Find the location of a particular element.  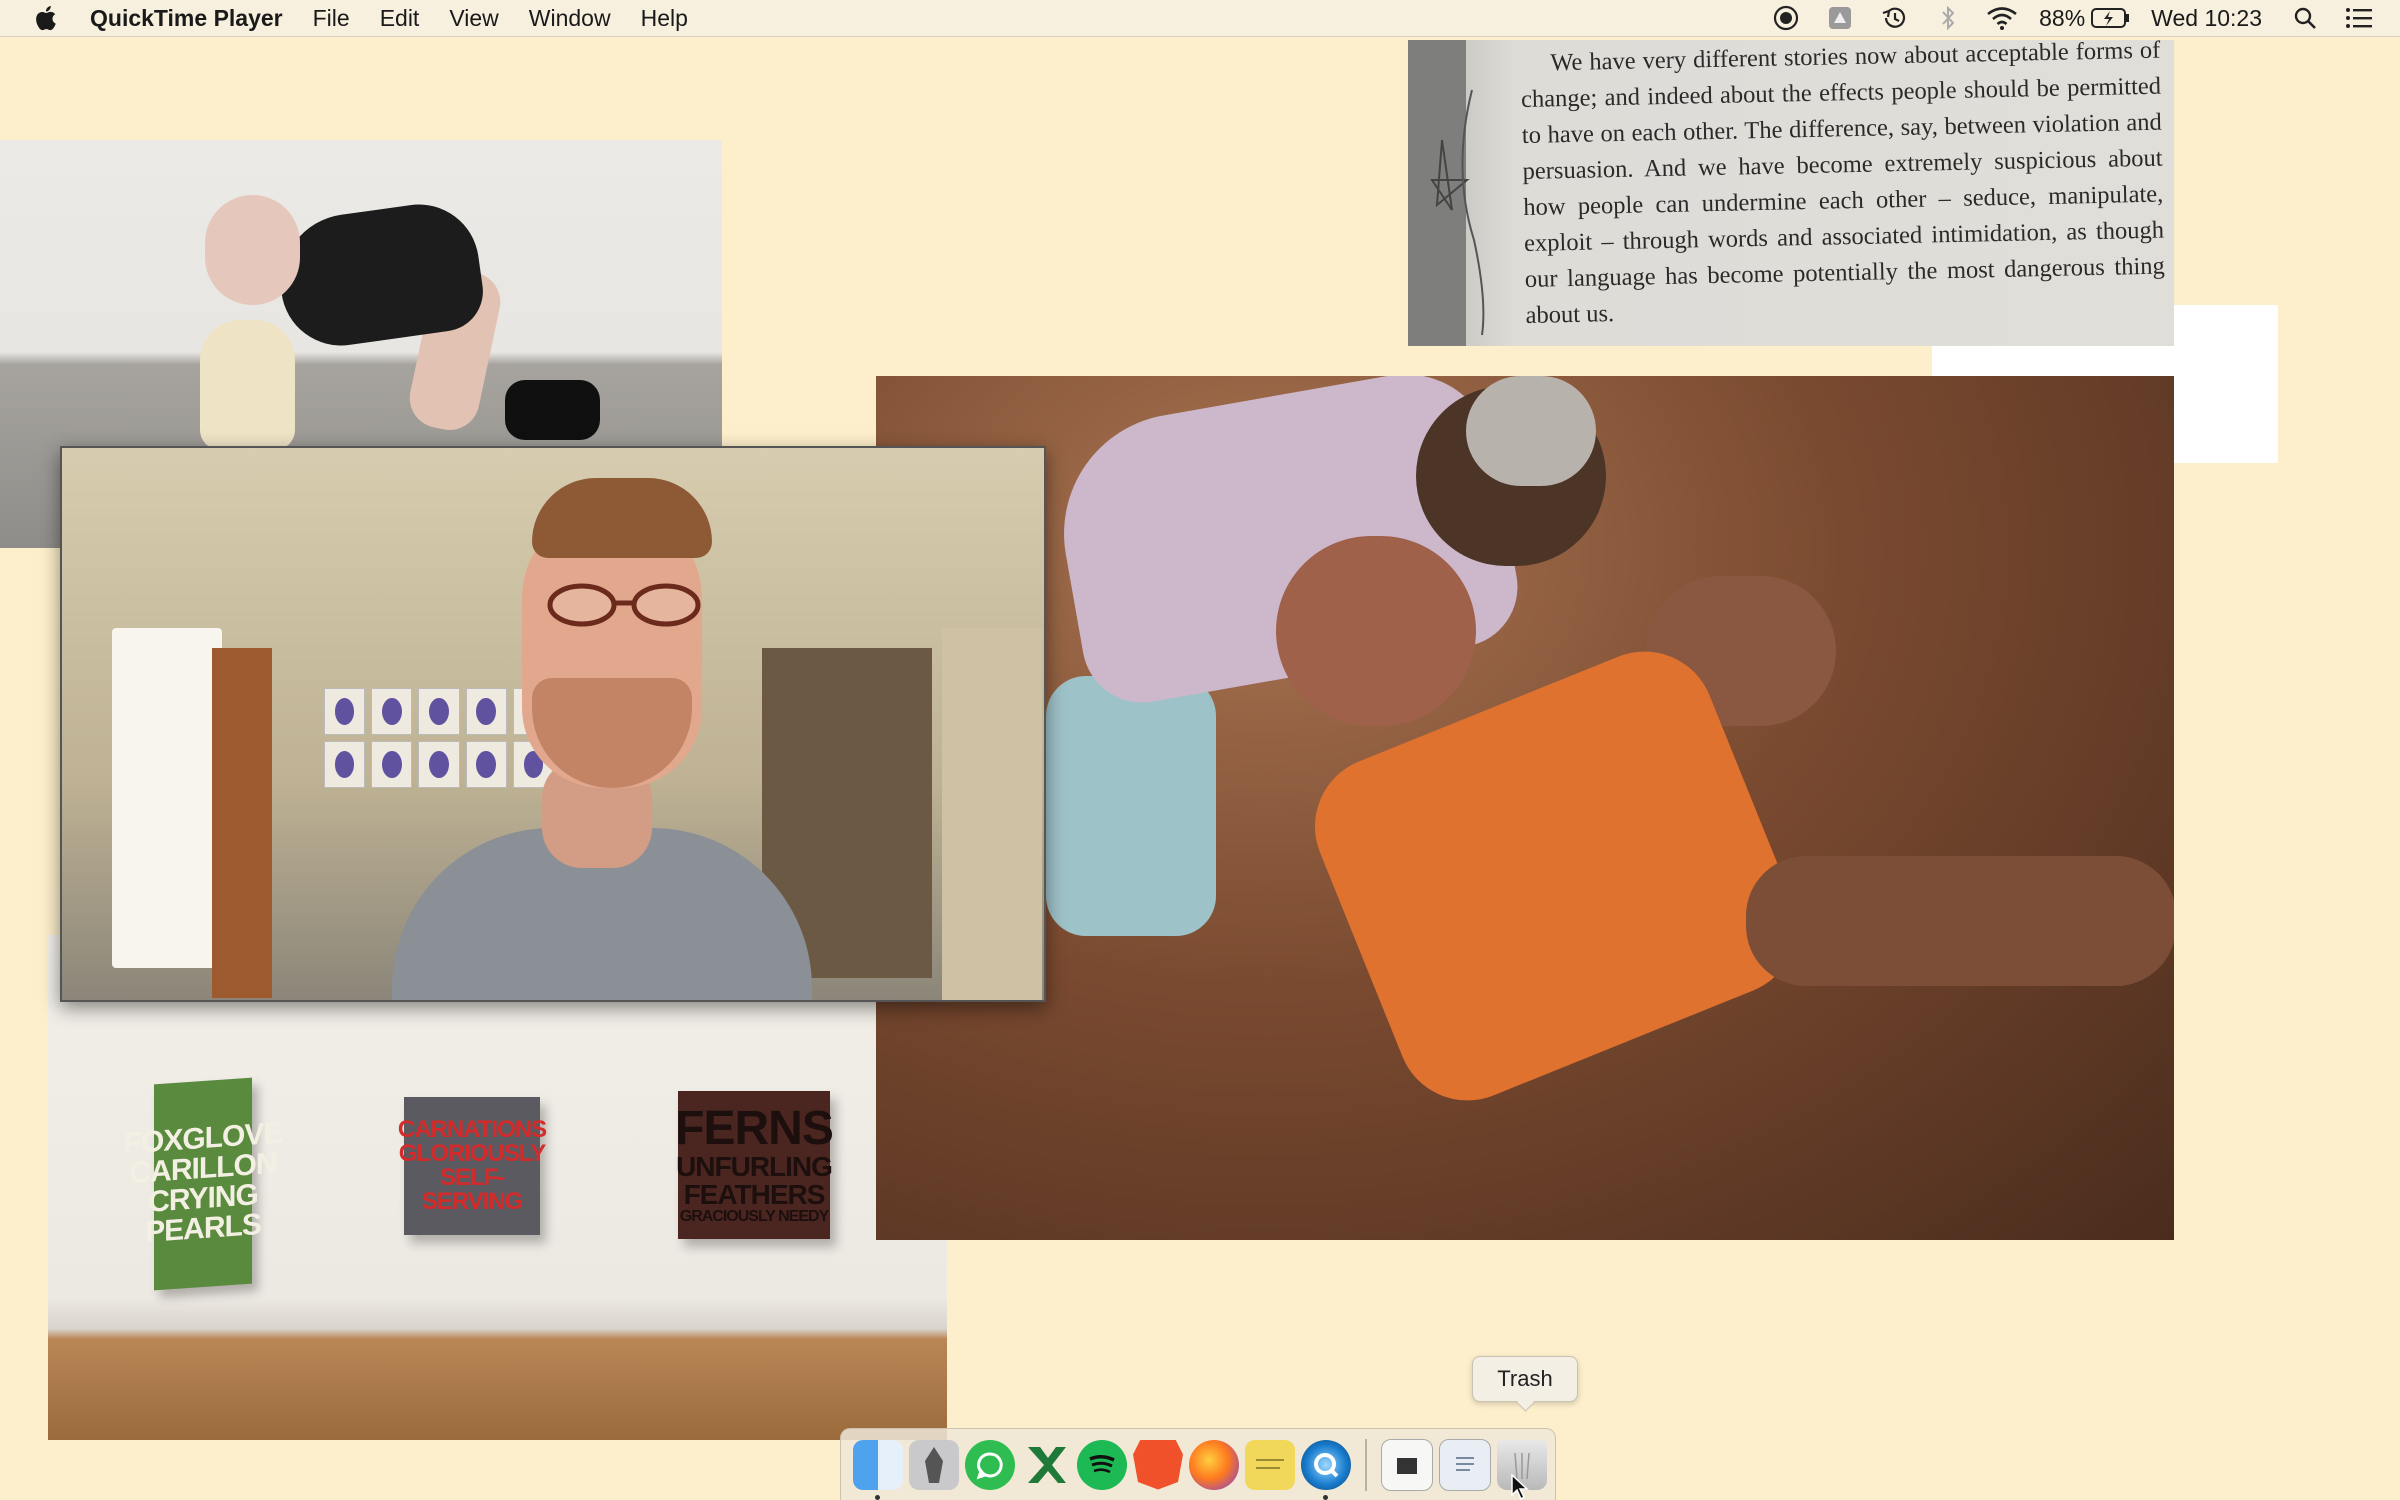

canvas-line: UNFURLING is located at coordinates (754, 1166).